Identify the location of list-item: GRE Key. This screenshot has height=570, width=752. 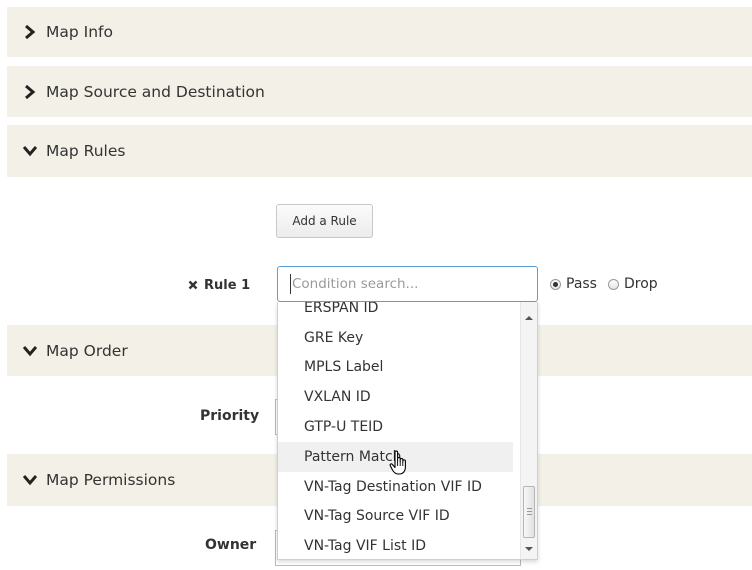
(395, 338).